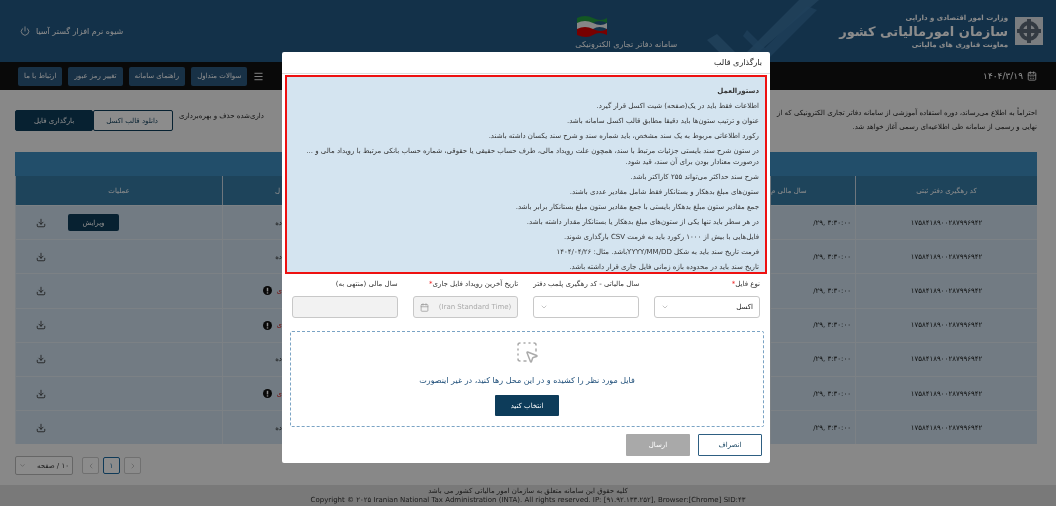  Describe the element at coordinates (626, 44) in the screenshot. I see `system-name: سامانه دفاتر تجاری الکترونیکی` at that location.